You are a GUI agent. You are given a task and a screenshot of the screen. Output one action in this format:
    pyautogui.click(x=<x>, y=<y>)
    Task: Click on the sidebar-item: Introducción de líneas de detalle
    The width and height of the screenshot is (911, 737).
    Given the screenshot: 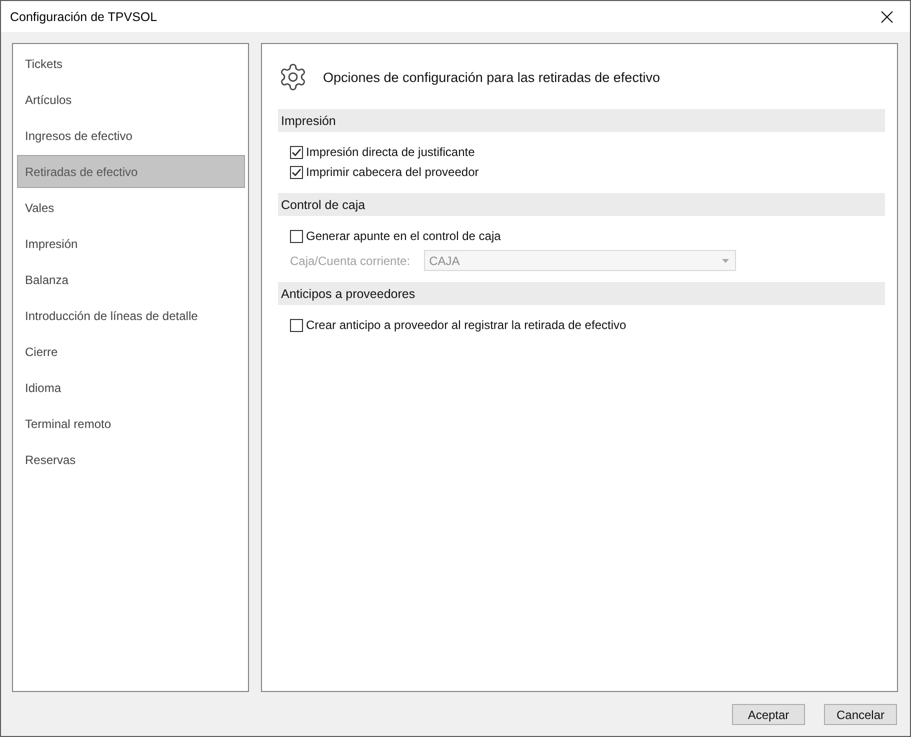 What is the action you would take?
    pyautogui.click(x=131, y=315)
    